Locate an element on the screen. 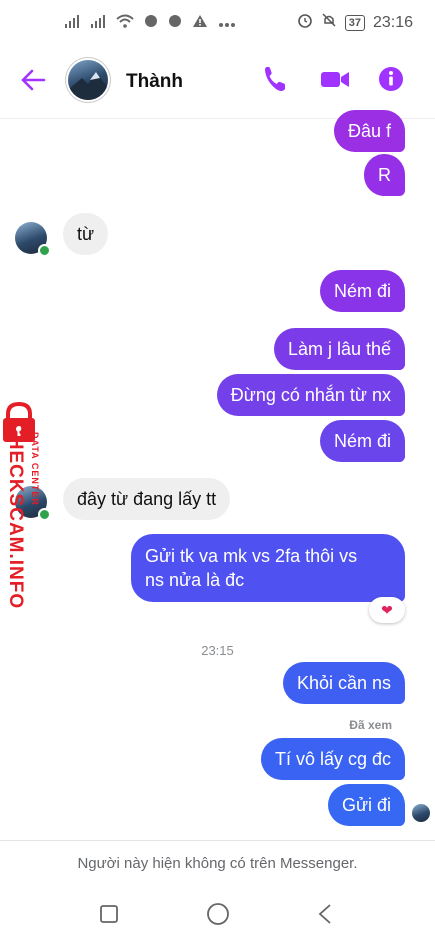 The width and height of the screenshot is (435, 942). checkscam-watermark: CHECKSCAM.INFO DATA CENTER is located at coordinates (25, 506).